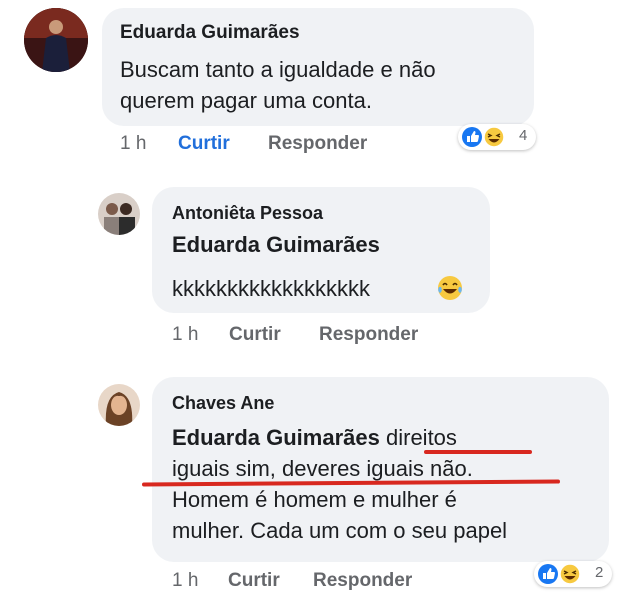 The image size is (640, 609). I want to click on laughing-tears-emoji, so click(450, 288).